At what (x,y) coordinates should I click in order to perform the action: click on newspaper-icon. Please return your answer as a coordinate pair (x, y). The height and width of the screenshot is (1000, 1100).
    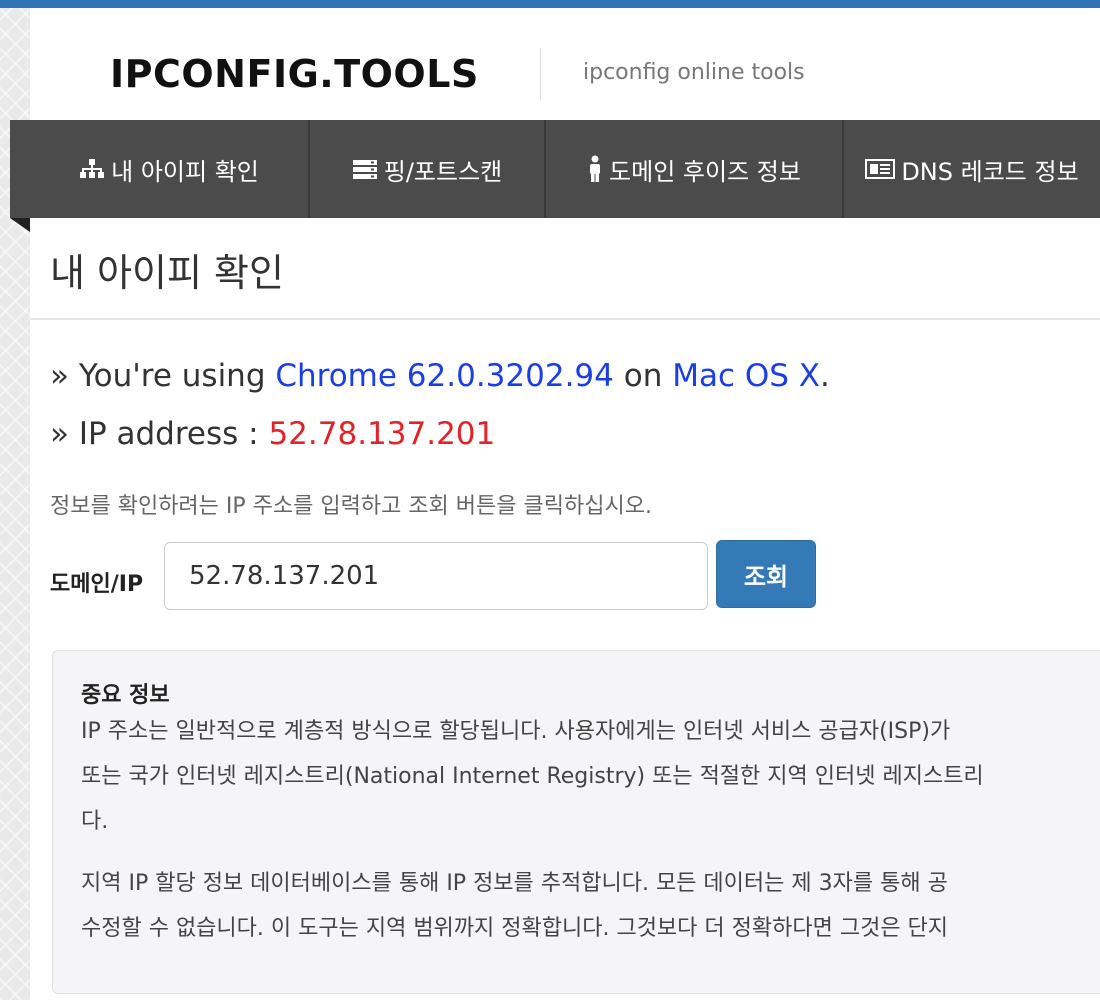
    Looking at the image, I should click on (880, 169).